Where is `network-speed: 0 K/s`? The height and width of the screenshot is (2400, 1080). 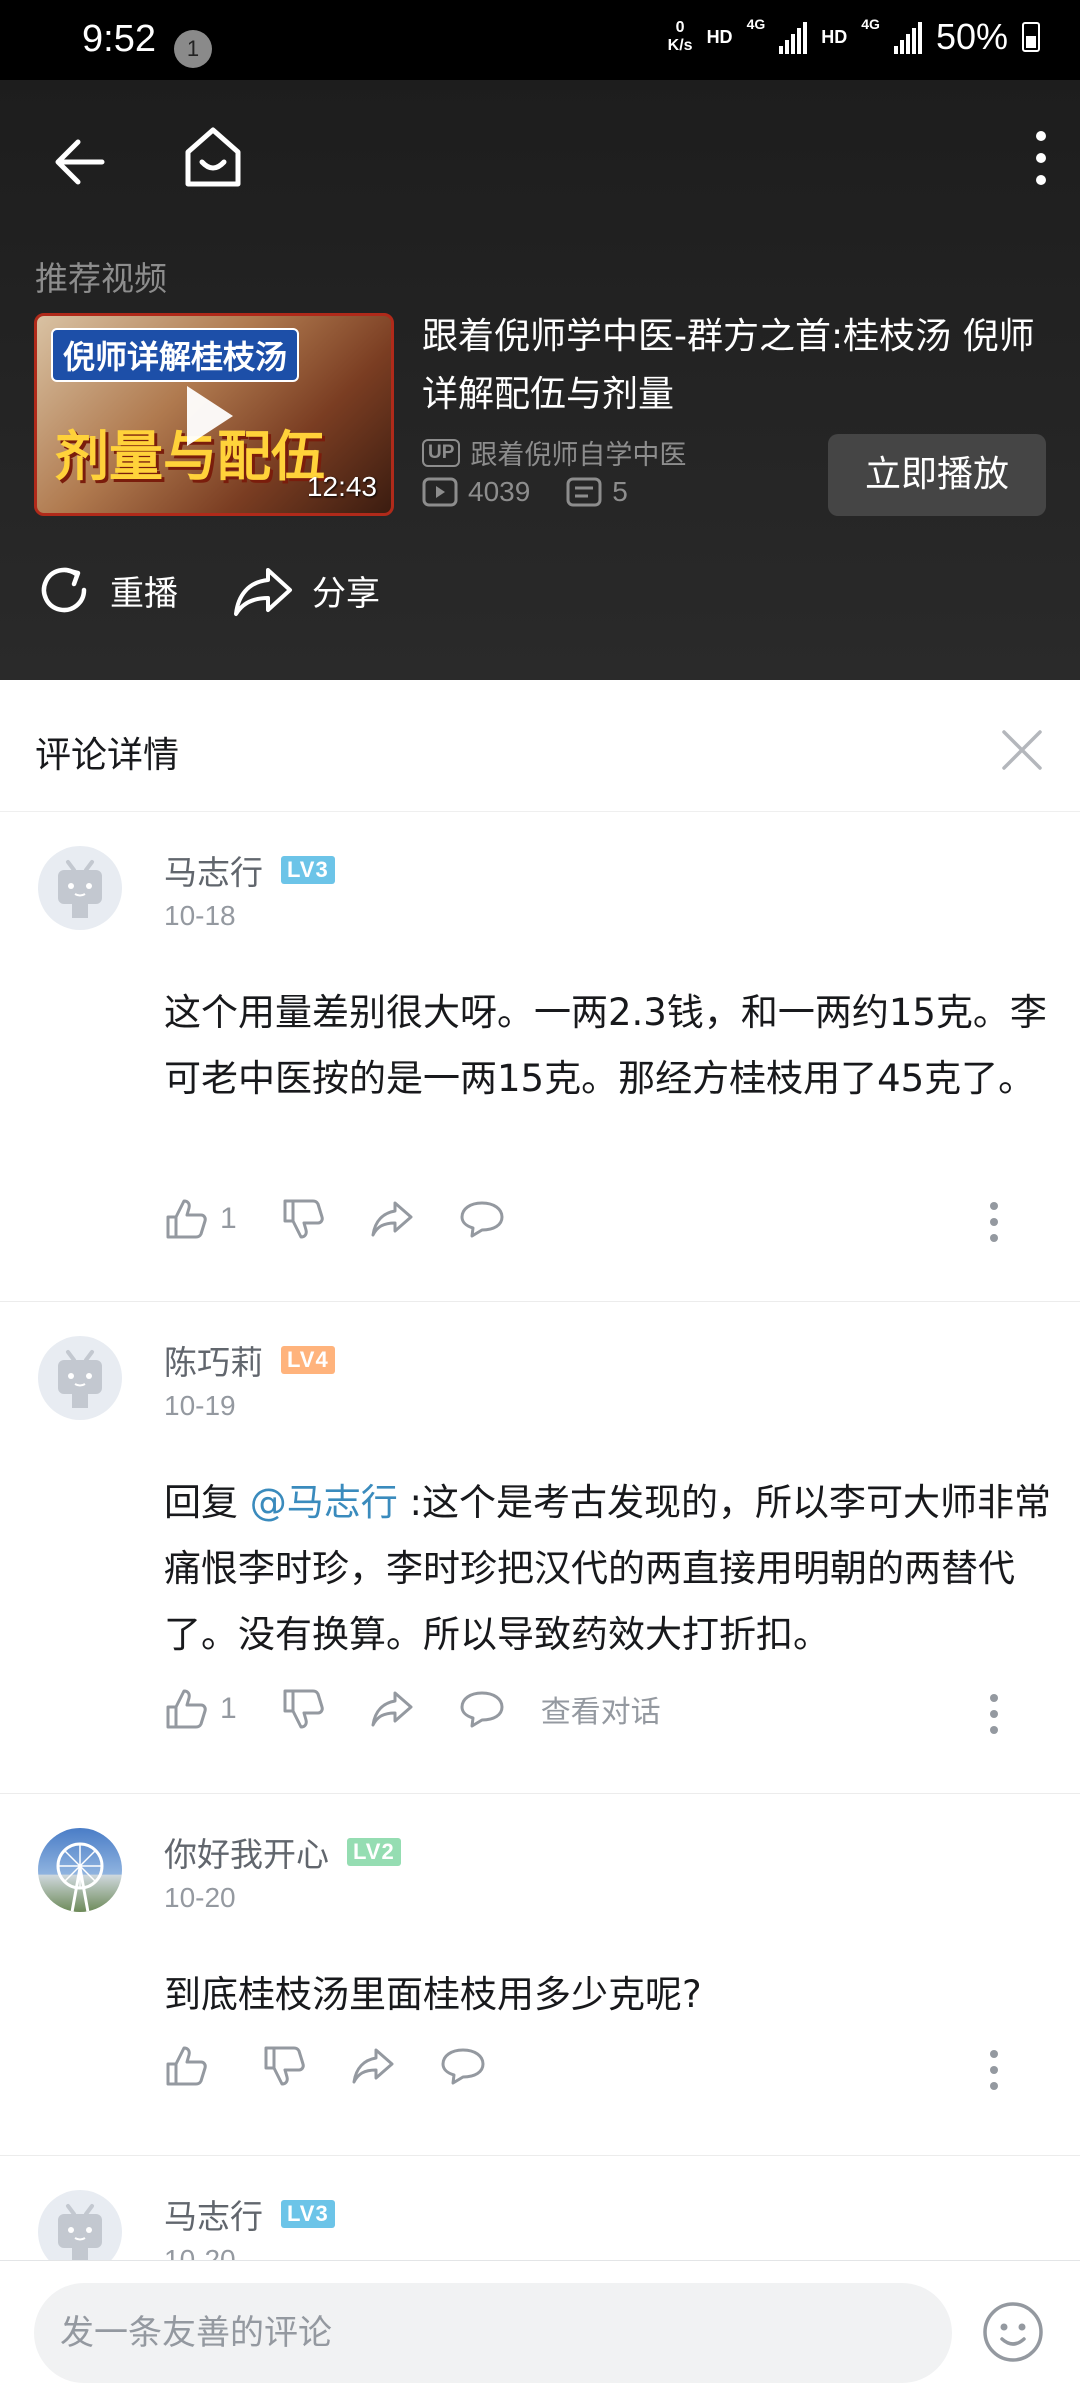 network-speed: 0 K/s is located at coordinates (680, 36).